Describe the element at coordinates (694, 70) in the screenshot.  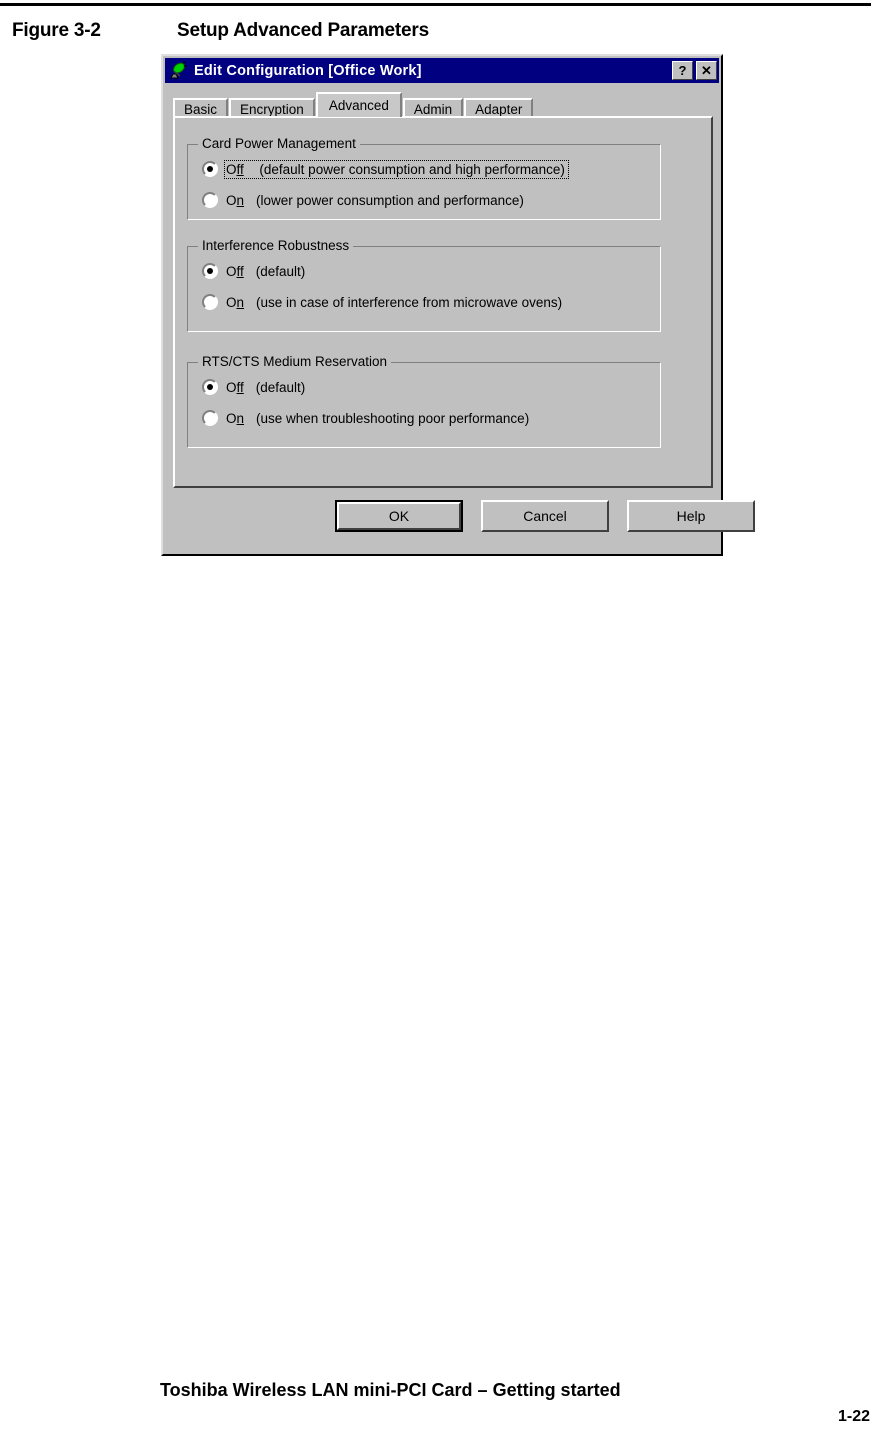
I see `titlebar-buttons: ? ✕` at that location.